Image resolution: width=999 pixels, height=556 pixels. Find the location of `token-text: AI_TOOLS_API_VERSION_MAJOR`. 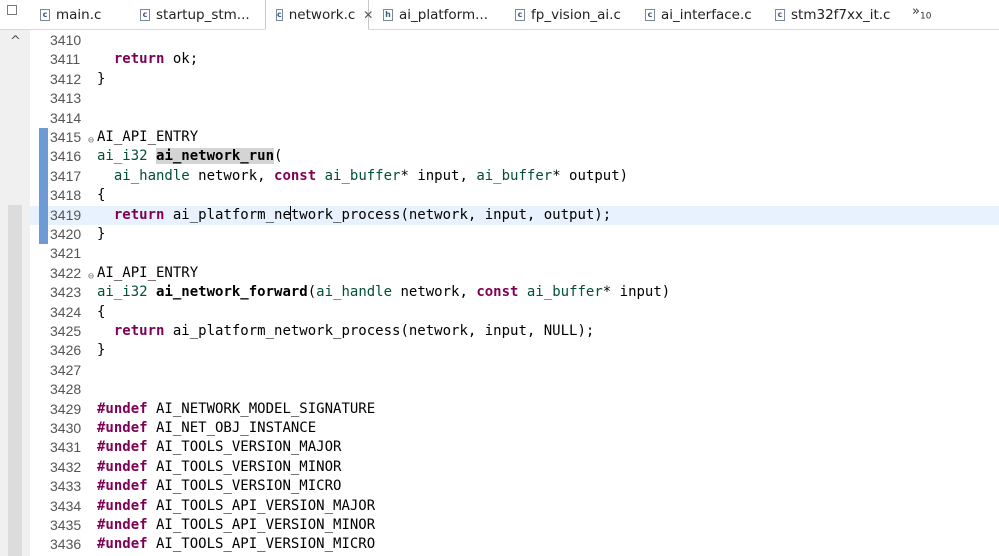

token-text: AI_TOOLS_API_VERSION_MAJOR is located at coordinates (261, 505).